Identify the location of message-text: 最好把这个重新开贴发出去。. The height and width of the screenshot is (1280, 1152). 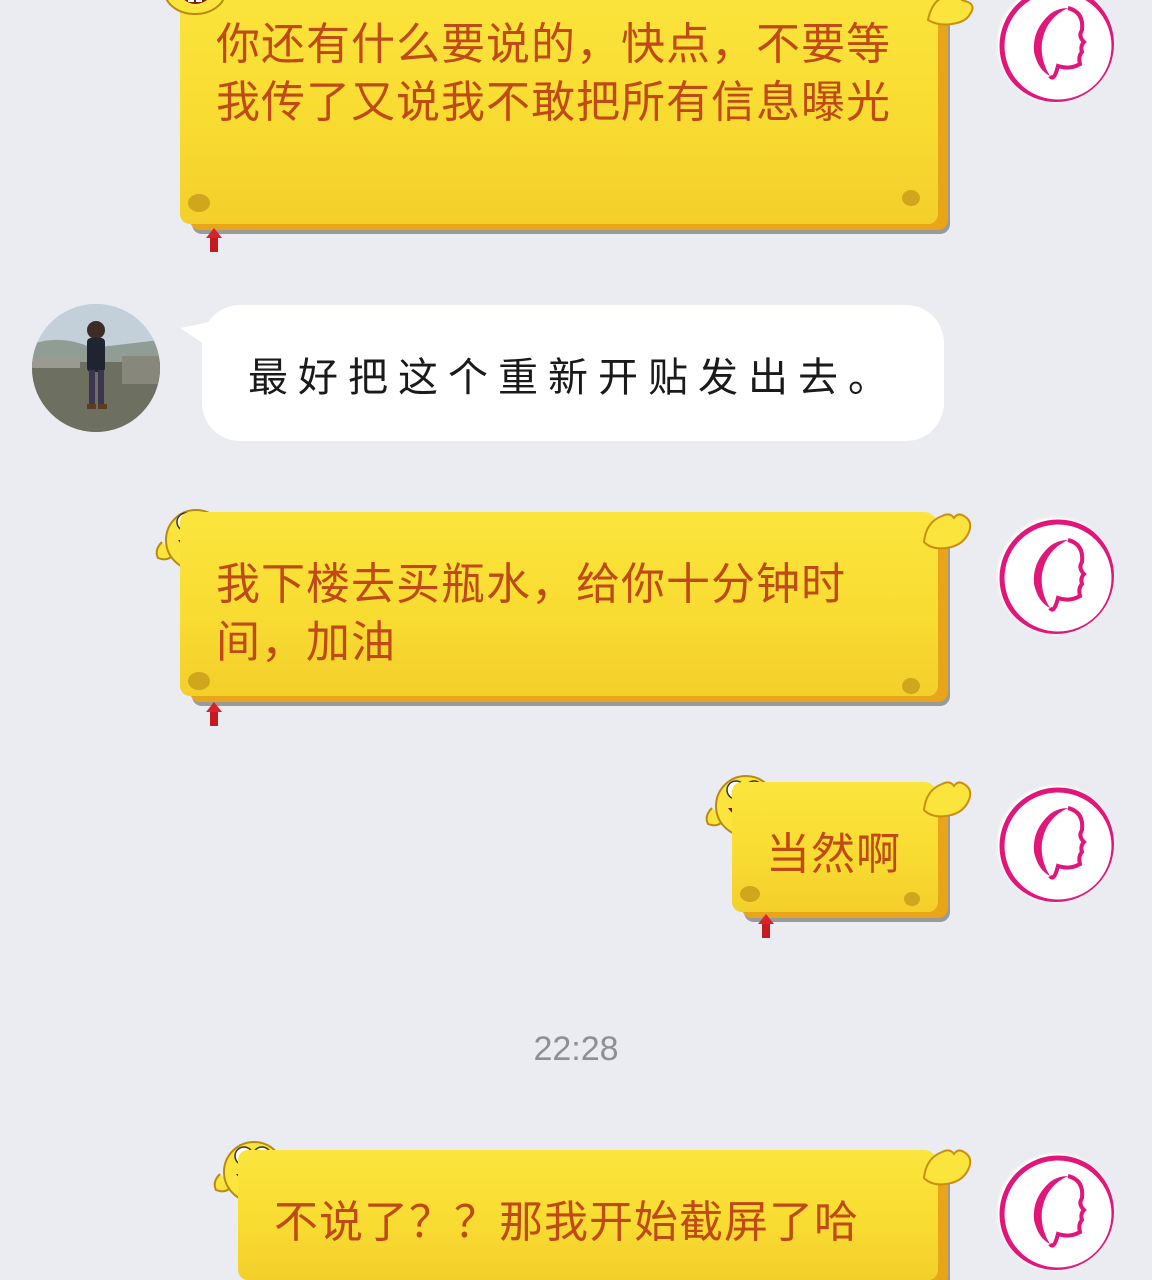
(573, 378).